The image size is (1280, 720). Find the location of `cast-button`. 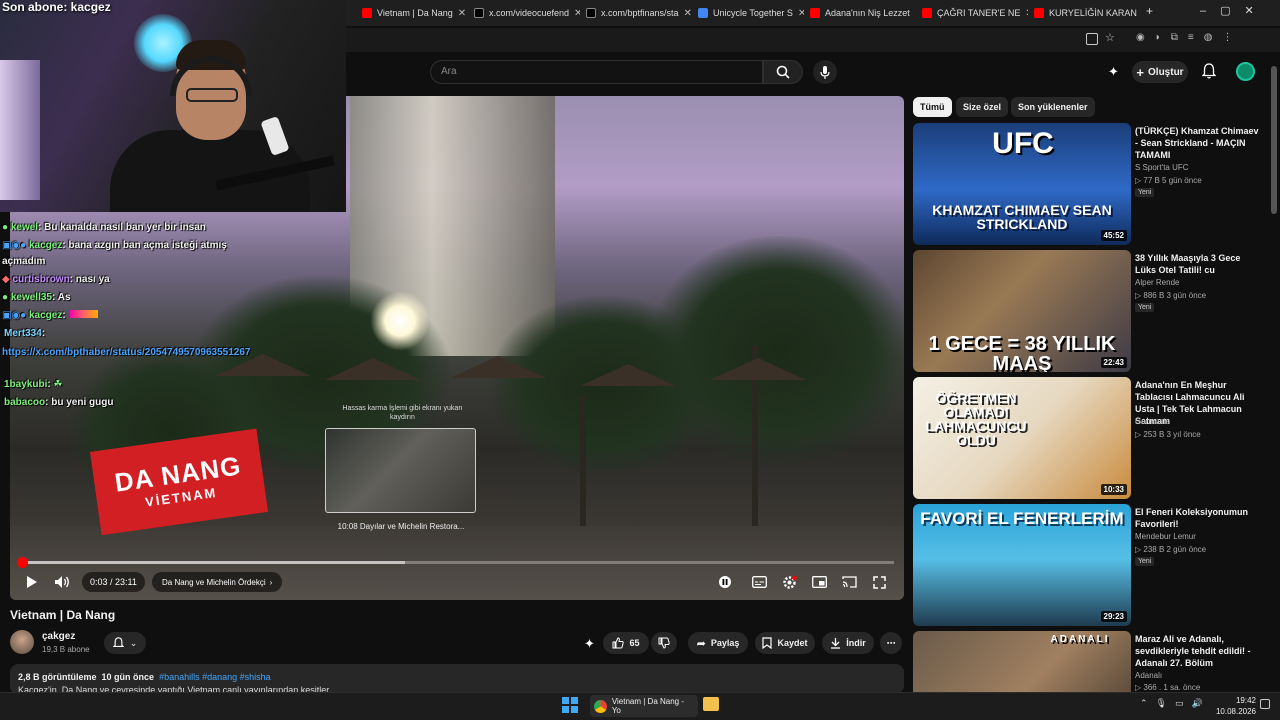

cast-button is located at coordinates (849, 582).